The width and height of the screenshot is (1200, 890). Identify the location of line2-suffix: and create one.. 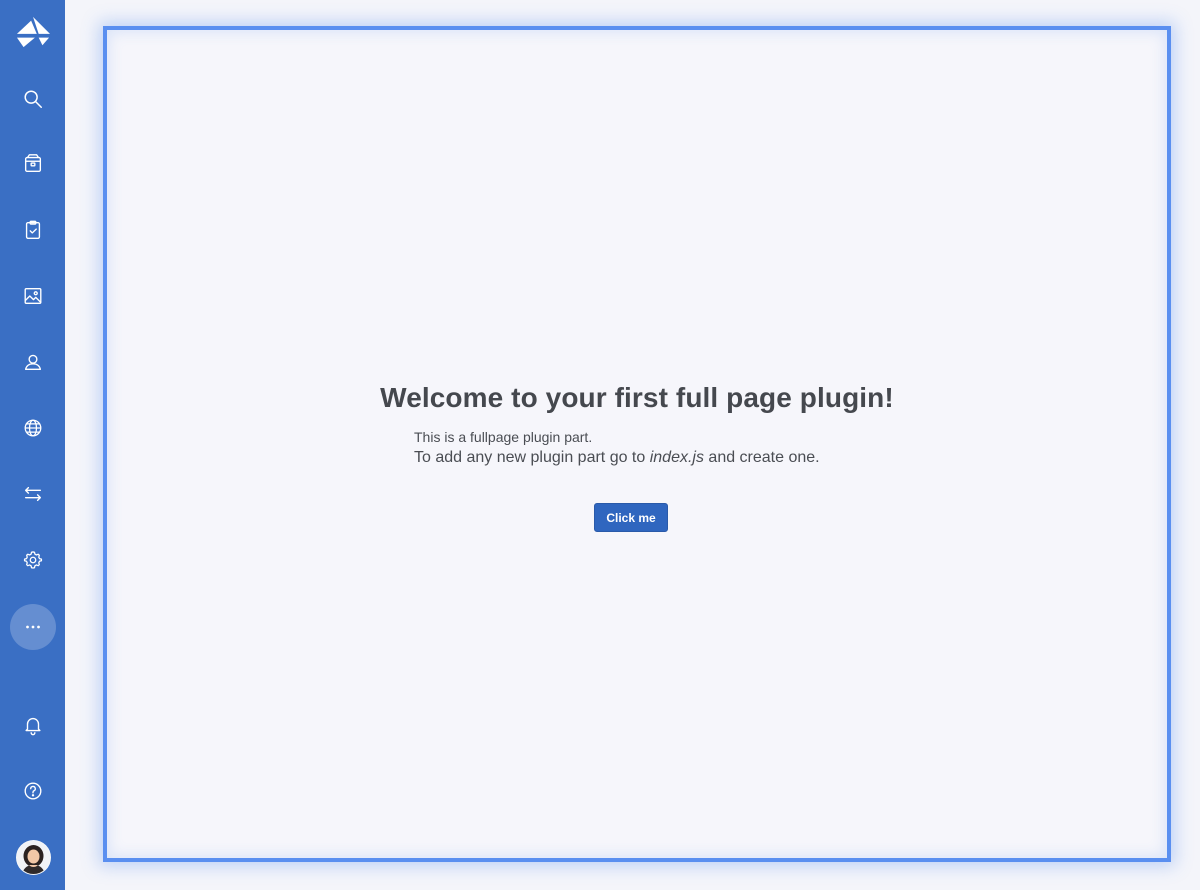
(761, 457).